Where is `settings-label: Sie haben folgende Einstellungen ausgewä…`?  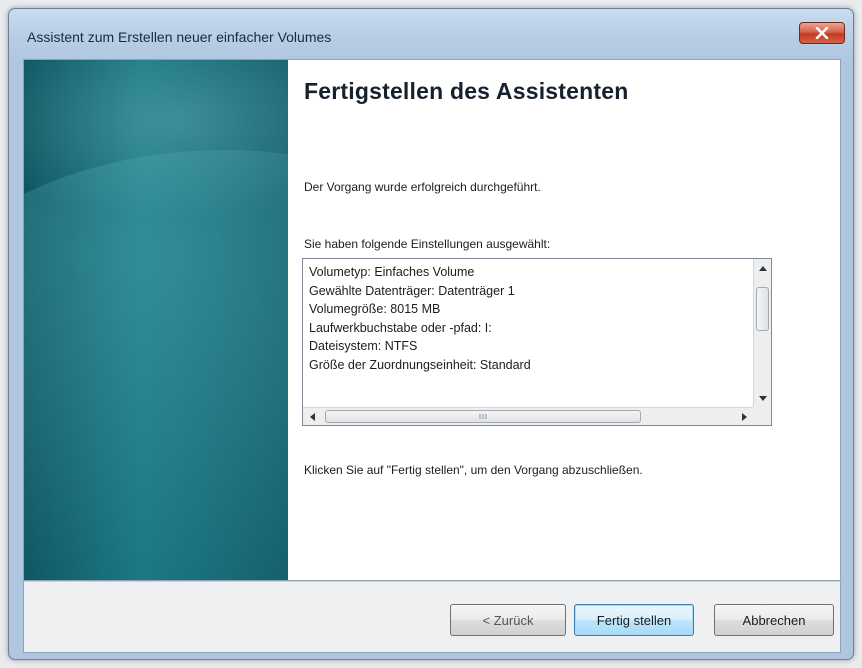
settings-label: Sie haben folgende Einstellungen ausgewä… is located at coordinates (427, 244).